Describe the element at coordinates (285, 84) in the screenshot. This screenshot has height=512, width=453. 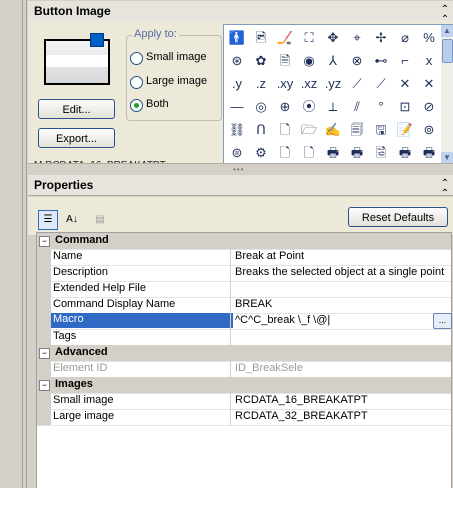
I see `command-image-icon: .xy` at that location.